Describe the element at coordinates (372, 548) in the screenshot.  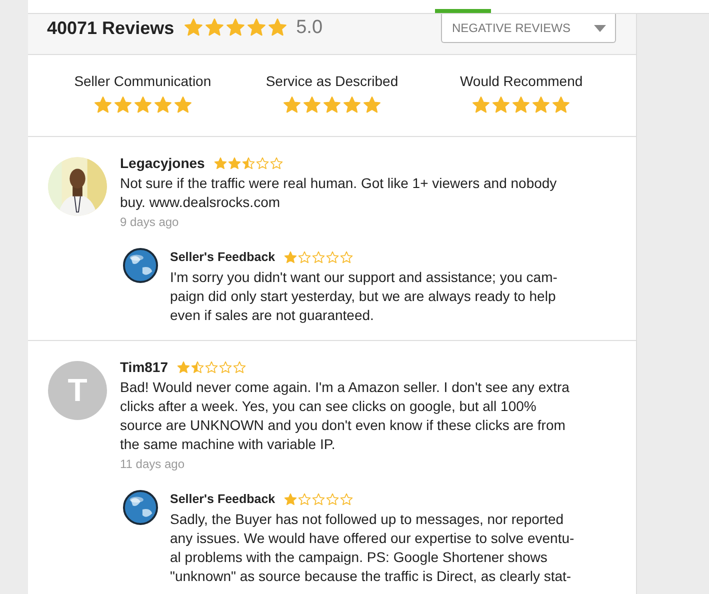
I see `feedback-text: Sadly, the Buyer has not followed up to messages, nor reported any issues. We would have offered our expertise to solve eventu-al problems with the campaign. PS: Google Shortener shows "unknown" as source because the traffic is Direct, as clearly stat-` at that location.